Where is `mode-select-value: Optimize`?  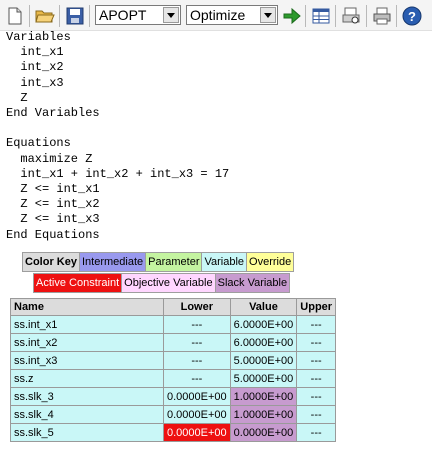
mode-select-value: Optimize is located at coordinates (218, 15).